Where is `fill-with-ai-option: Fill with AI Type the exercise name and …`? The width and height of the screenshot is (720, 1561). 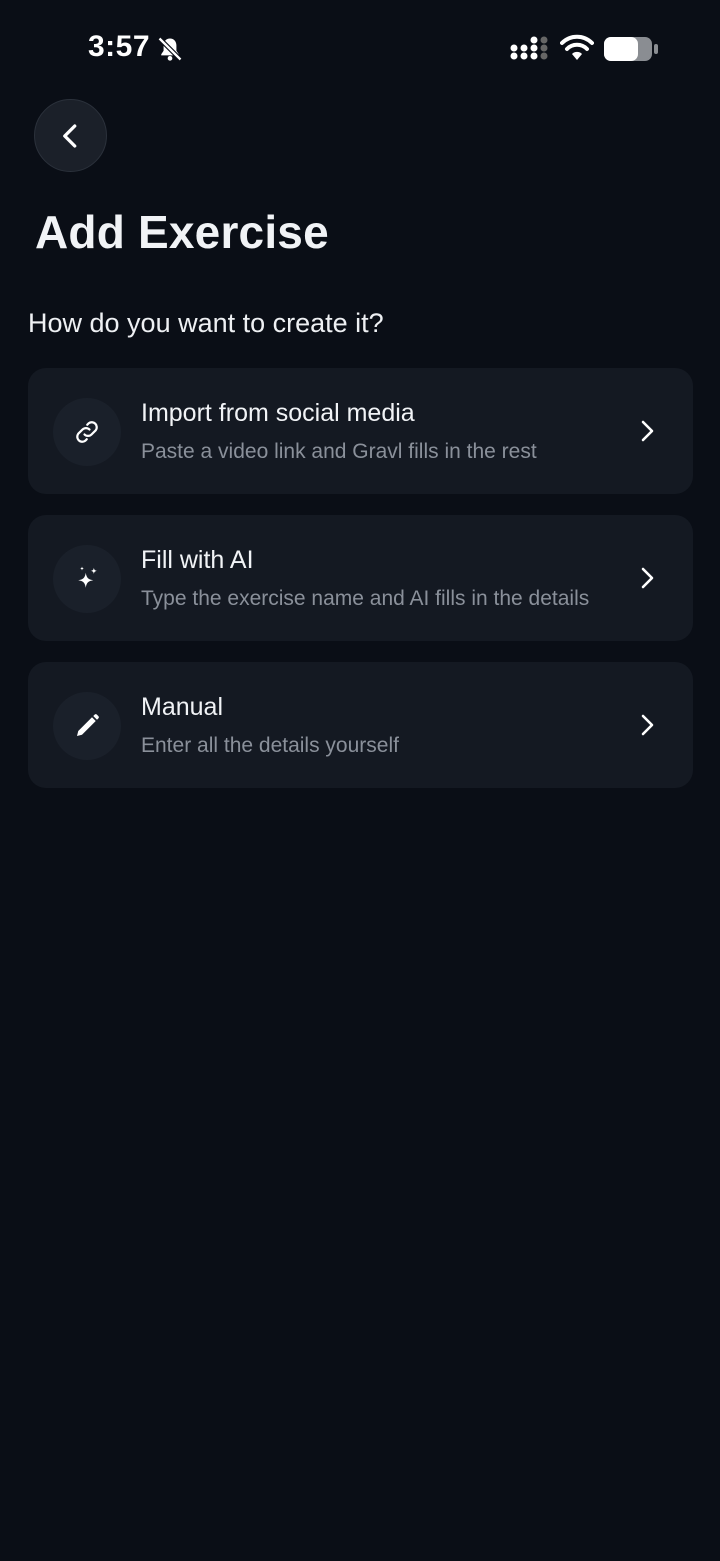
fill-with-ai-option: Fill with AI Type the exercise name and … is located at coordinates (360, 578).